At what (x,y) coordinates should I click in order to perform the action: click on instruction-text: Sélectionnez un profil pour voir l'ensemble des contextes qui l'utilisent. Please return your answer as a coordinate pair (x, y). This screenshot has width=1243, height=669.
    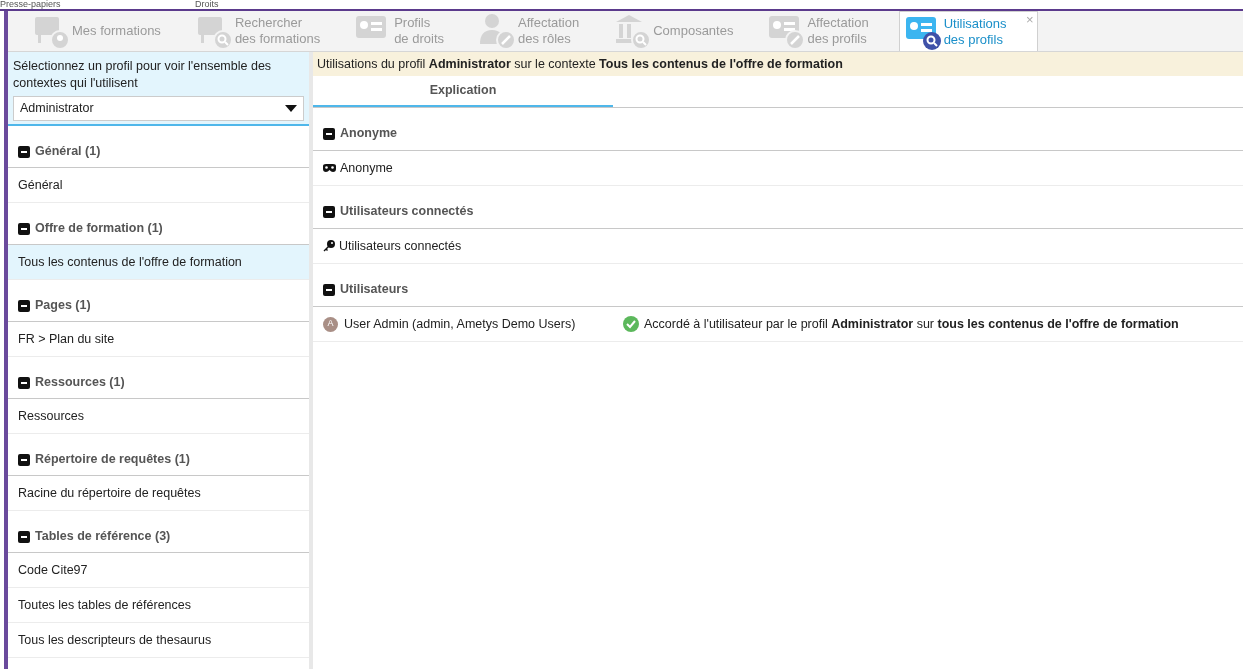
    Looking at the image, I should click on (143, 75).